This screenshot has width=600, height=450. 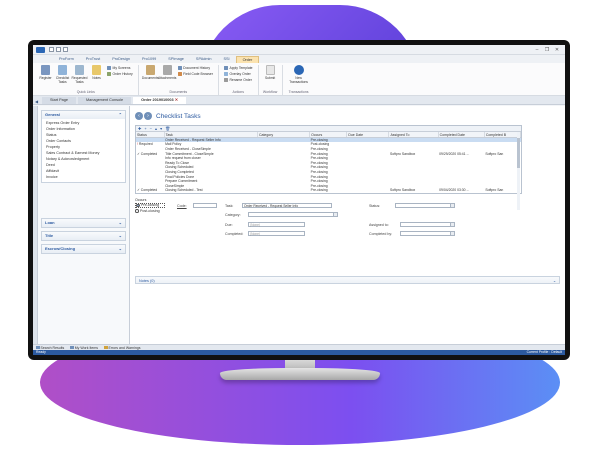 What do you see at coordinates (148, 116) in the screenshot?
I see `forward-icon: ›` at bounding box center [148, 116].